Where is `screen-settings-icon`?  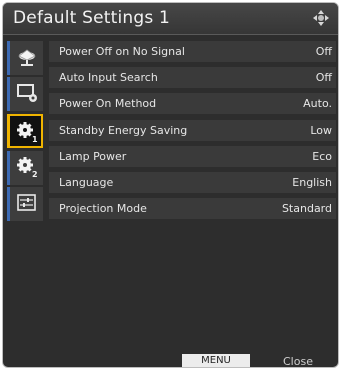
screen-settings-icon is located at coordinates (27, 93).